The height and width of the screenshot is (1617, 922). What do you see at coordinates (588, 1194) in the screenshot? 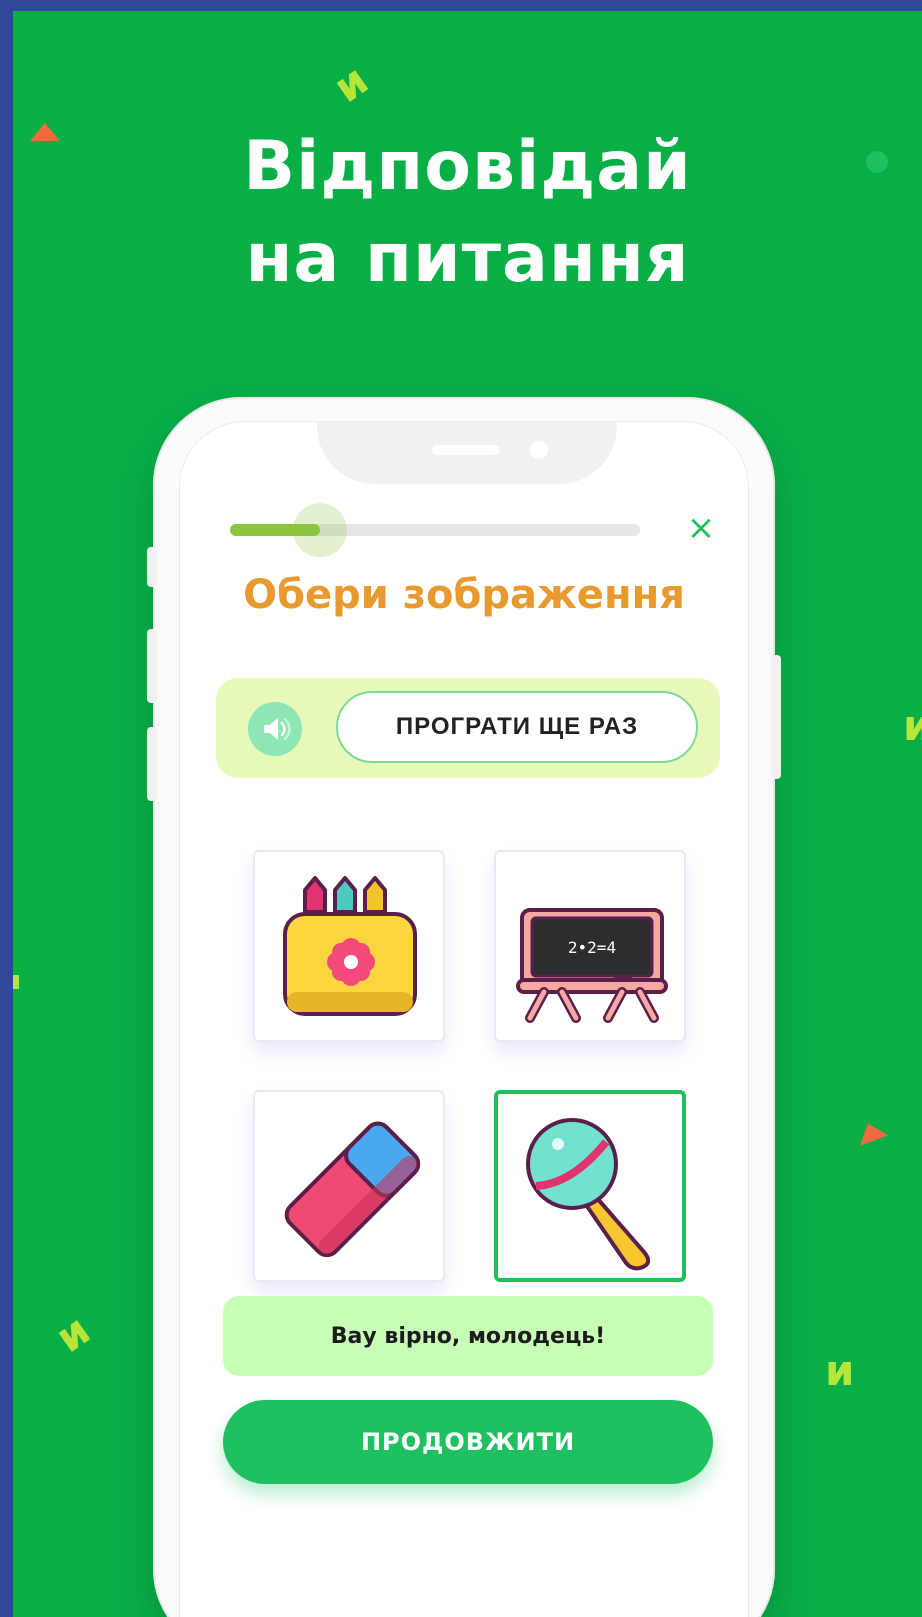
I see `rattle-icon` at bounding box center [588, 1194].